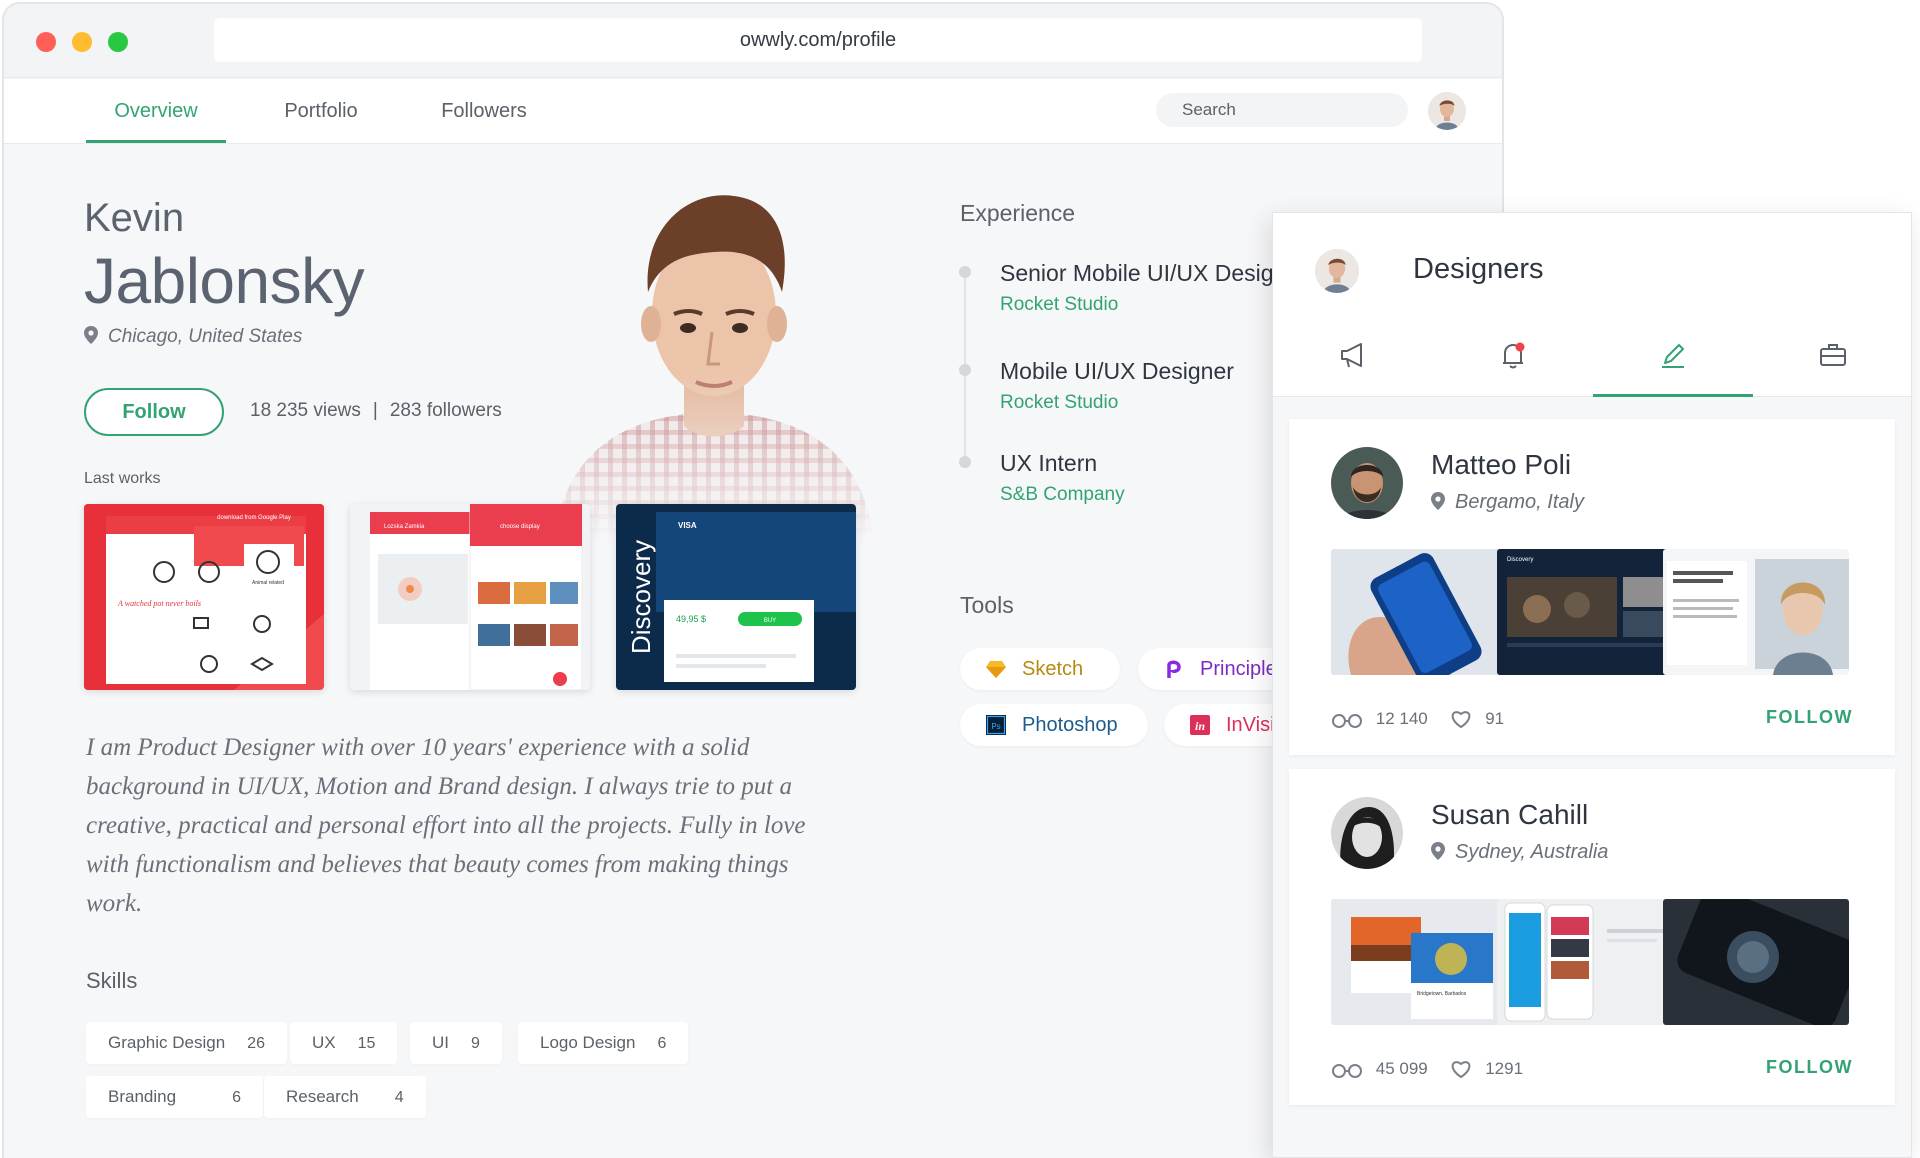 This screenshot has width=1920, height=1158. What do you see at coordinates (322, 1096) in the screenshot?
I see `skill-name: Research` at bounding box center [322, 1096].